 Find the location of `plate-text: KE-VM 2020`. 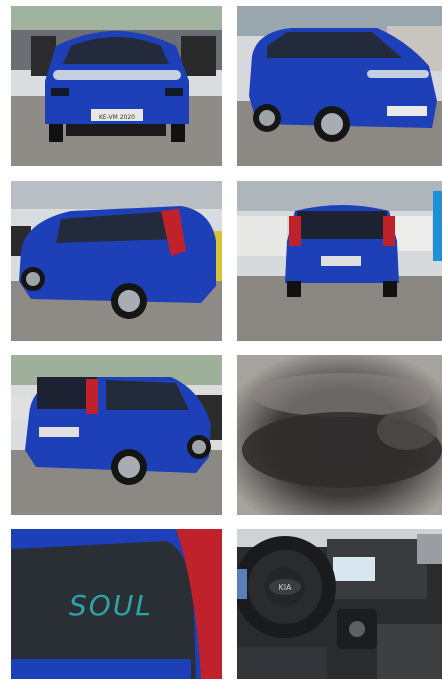

plate-text: KE-VM 2020 is located at coordinates (117, 117).